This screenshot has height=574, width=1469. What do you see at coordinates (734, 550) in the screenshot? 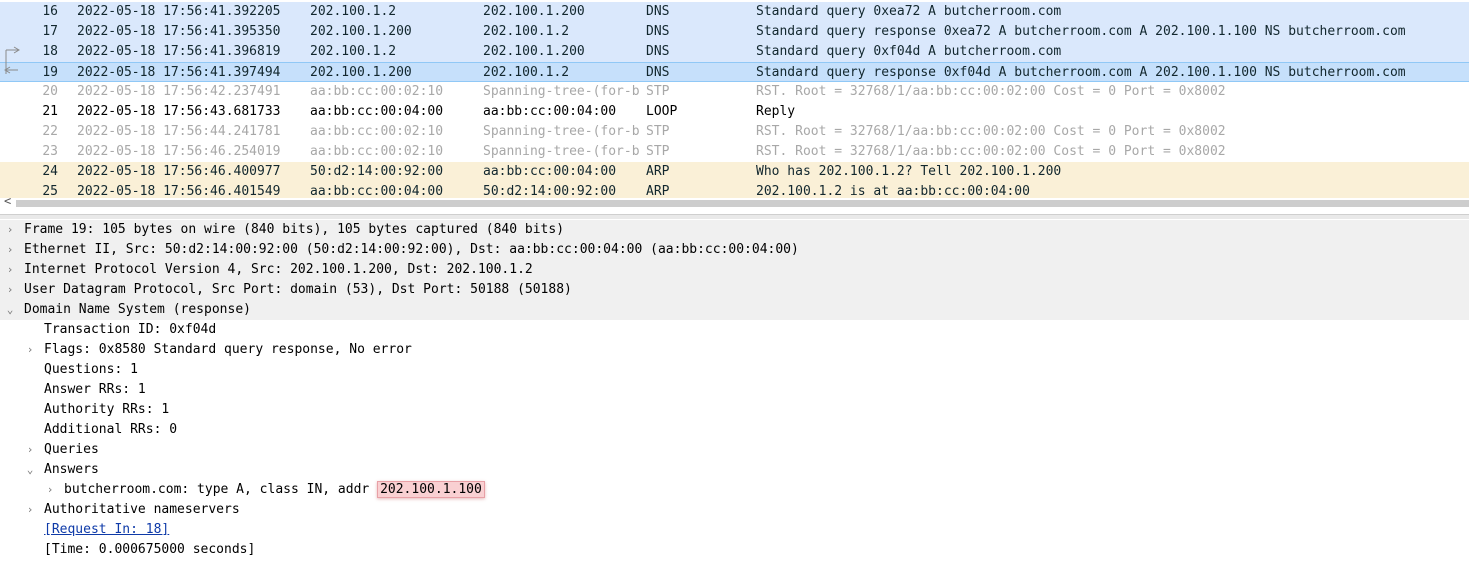
I see `tree-item-time: [Time: 0.000675000 seconds]` at bounding box center [734, 550].